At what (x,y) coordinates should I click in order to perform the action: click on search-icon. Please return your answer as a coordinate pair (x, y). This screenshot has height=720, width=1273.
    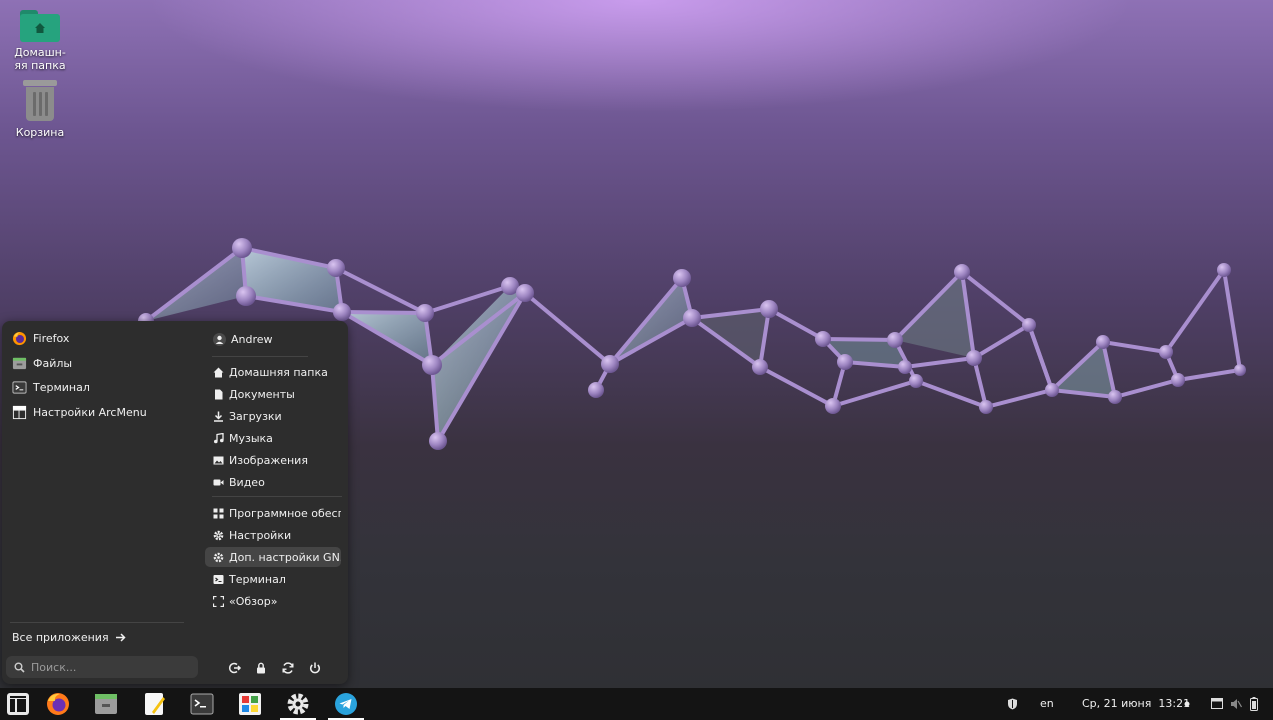
    Looking at the image, I should click on (19, 667).